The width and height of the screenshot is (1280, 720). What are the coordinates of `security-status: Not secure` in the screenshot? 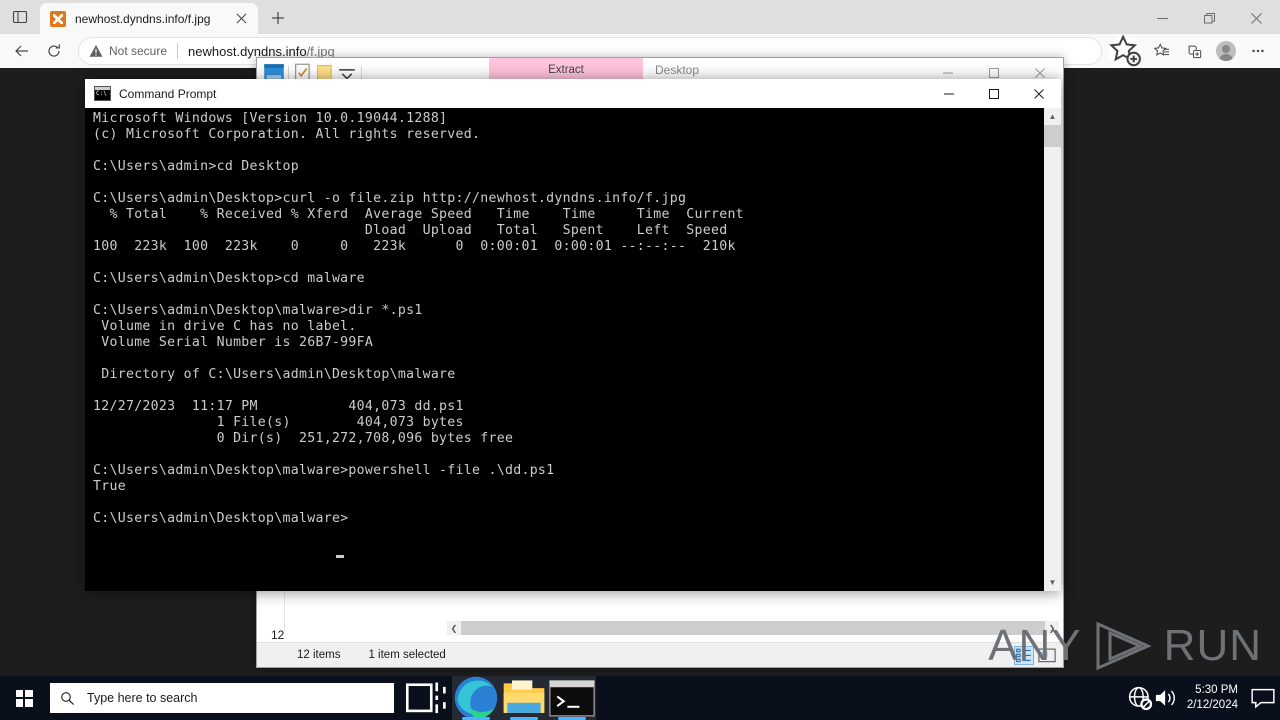 It's located at (128, 51).